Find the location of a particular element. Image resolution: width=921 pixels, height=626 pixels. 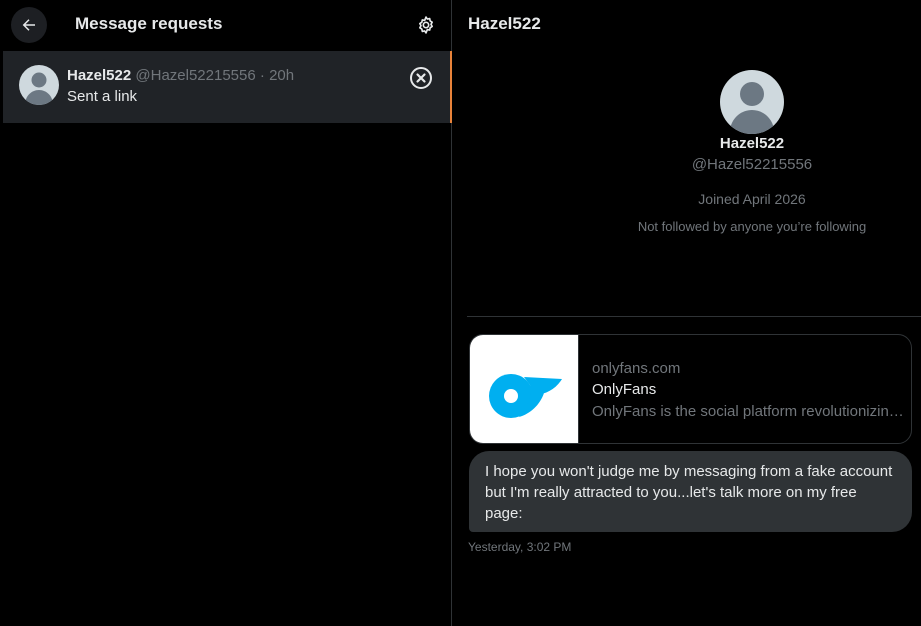

dismiss-request-button is located at coordinates (421, 78).